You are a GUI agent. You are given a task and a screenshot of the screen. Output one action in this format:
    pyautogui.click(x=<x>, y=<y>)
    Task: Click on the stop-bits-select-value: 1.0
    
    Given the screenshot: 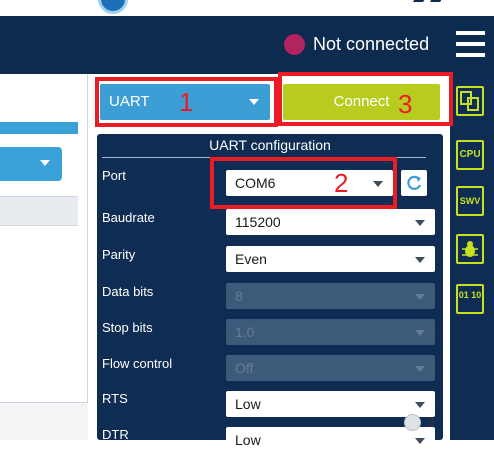 What is the action you would take?
    pyautogui.click(x=245, y=332)
    